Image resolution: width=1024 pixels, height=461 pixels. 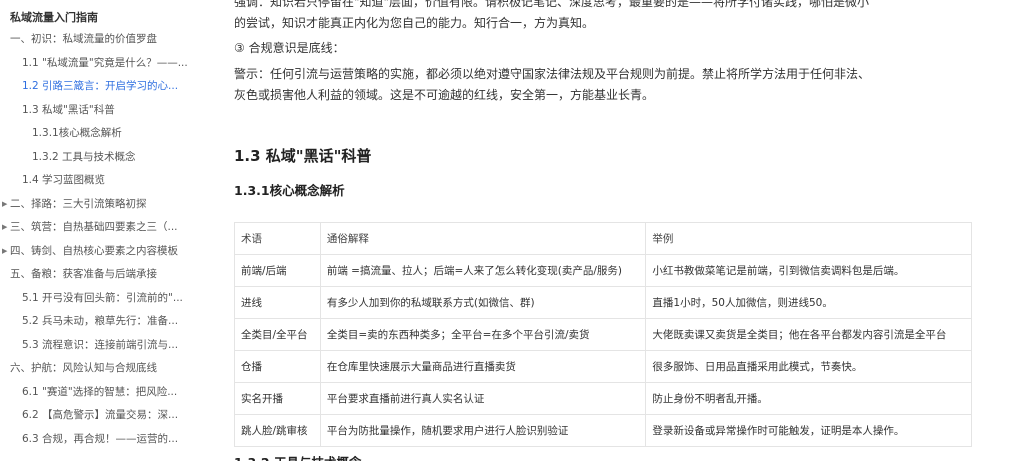 What do you see at coordinates (483, 334) in the screenshot?
I see `table-cell: 全类目=卖的东西种类多；全平台=在多个平台引流/卖货` at bounding box center [483, 334].